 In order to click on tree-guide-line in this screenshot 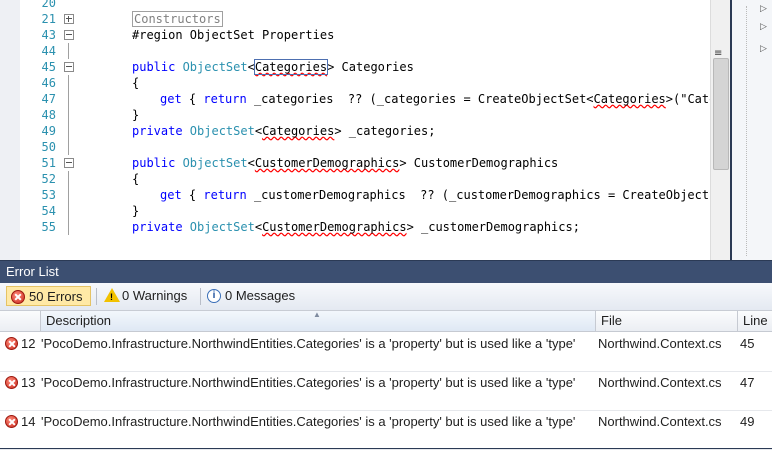, I will do `click(746, 131)`.